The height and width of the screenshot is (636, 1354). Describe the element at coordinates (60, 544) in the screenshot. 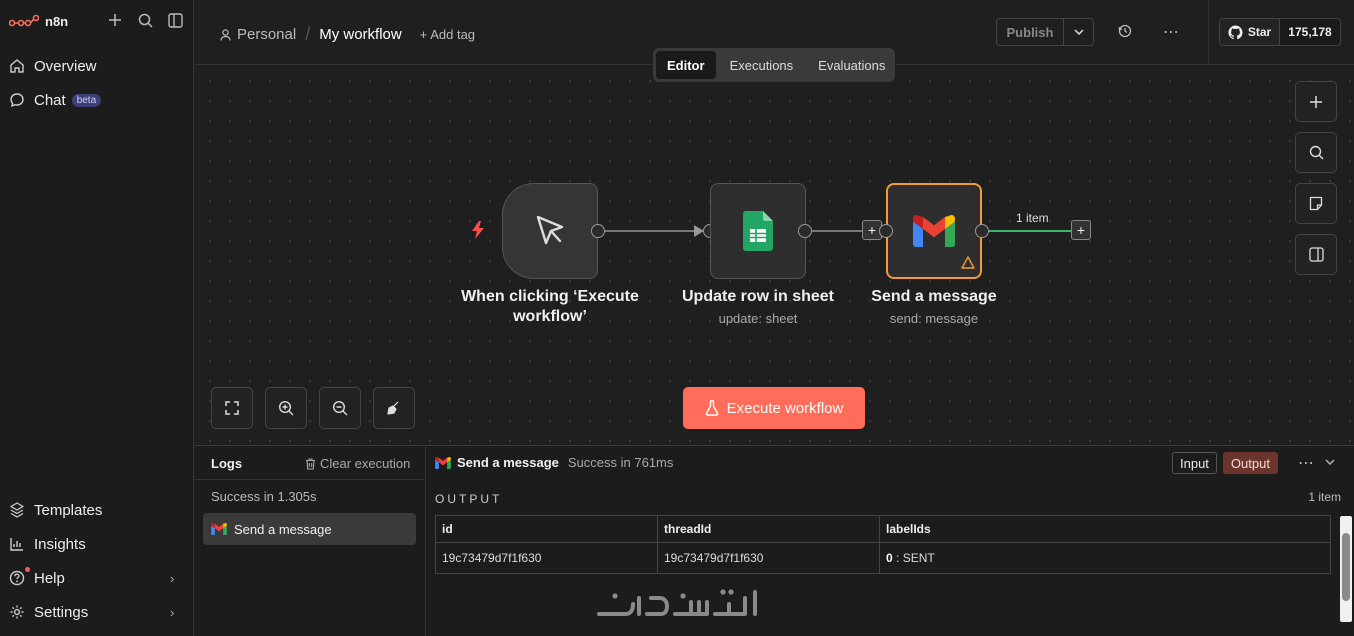

I see `sidebar-item-label: Insights` at that location.